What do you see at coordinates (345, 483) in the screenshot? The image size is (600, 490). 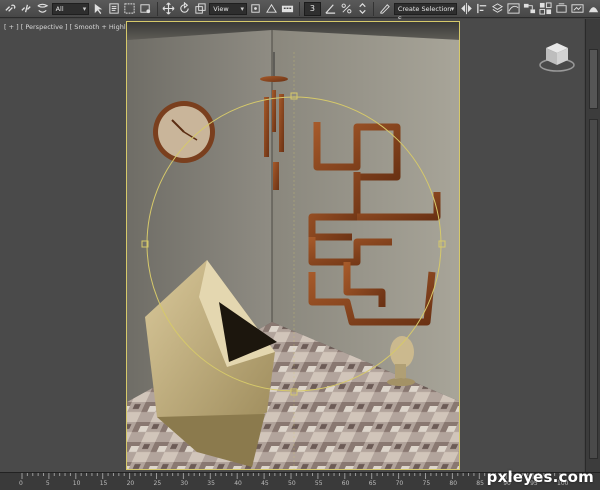 I see `ruler-tick-label: 60` at bounding box center [345, 483].